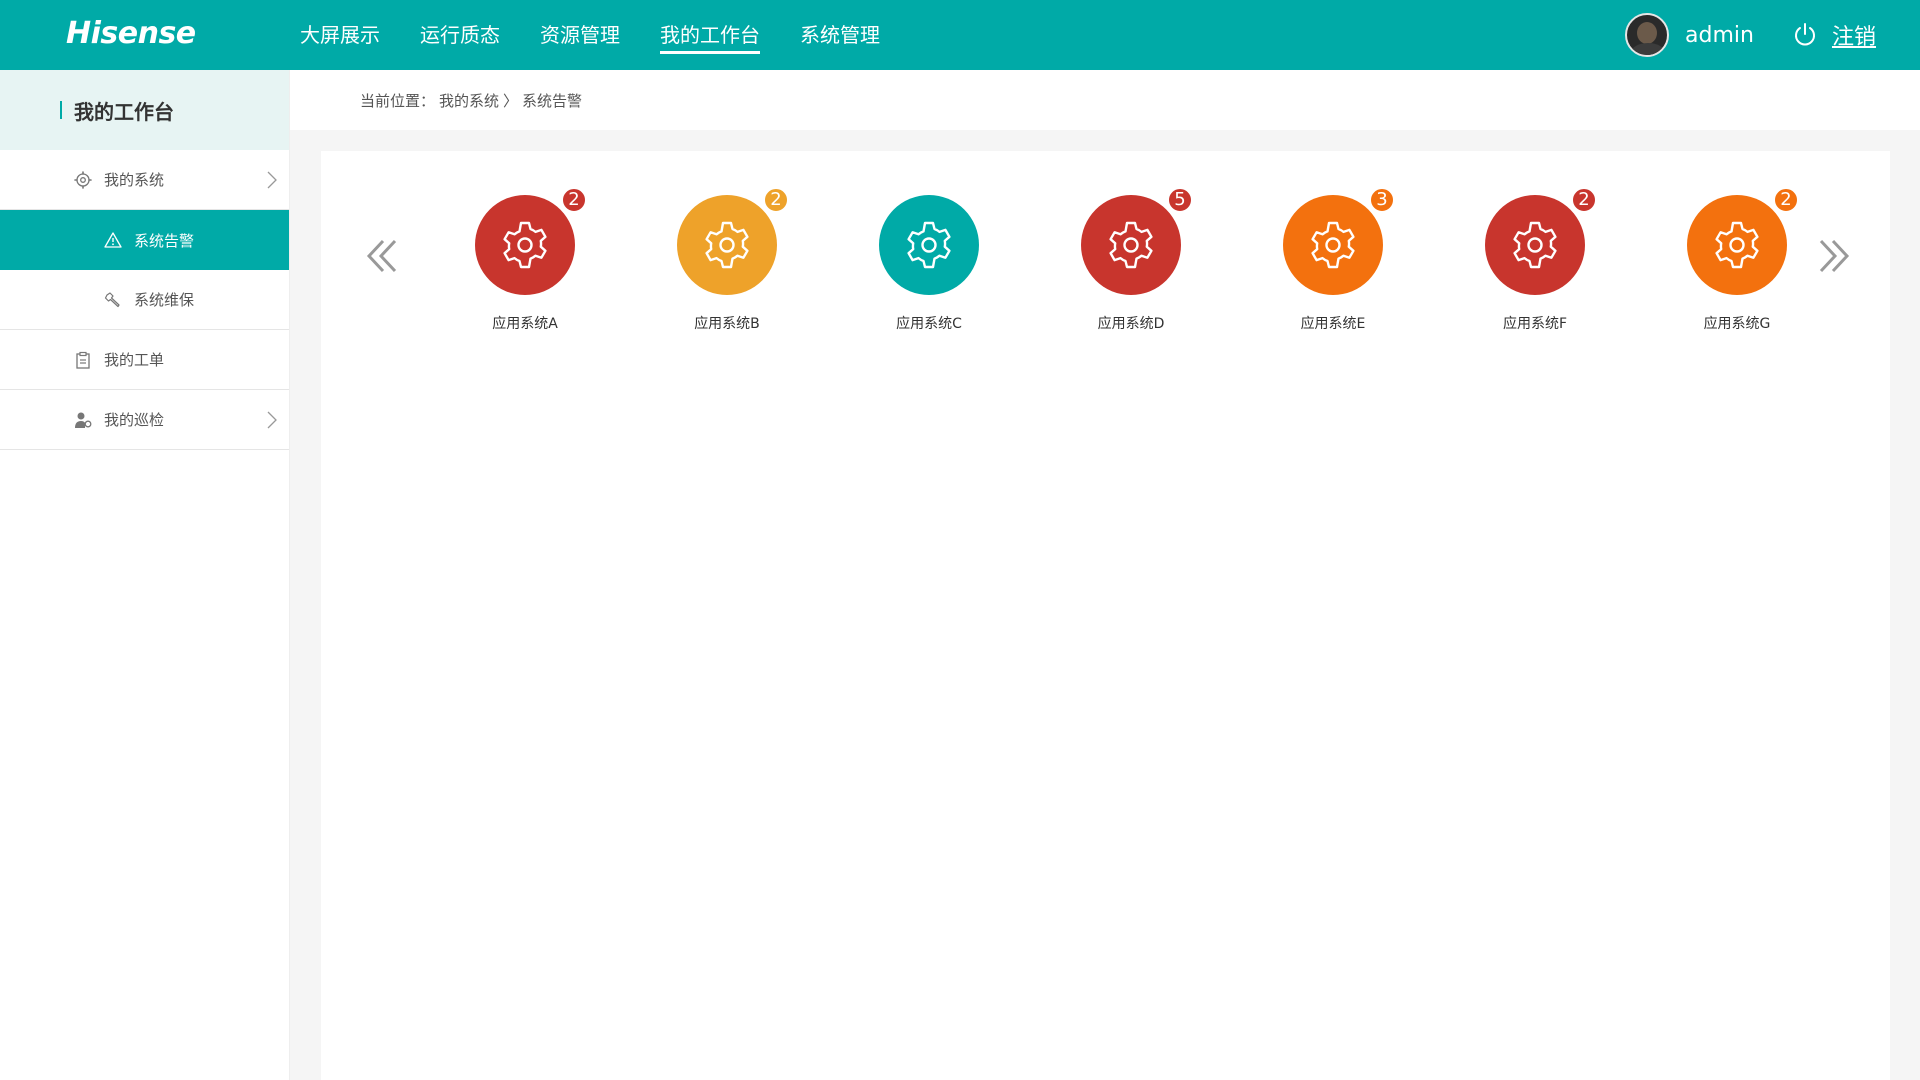 The width and height of the screenshot is (1920, 1080). I want to click on sidebar-header: 我的工作台, so click(144, 110).